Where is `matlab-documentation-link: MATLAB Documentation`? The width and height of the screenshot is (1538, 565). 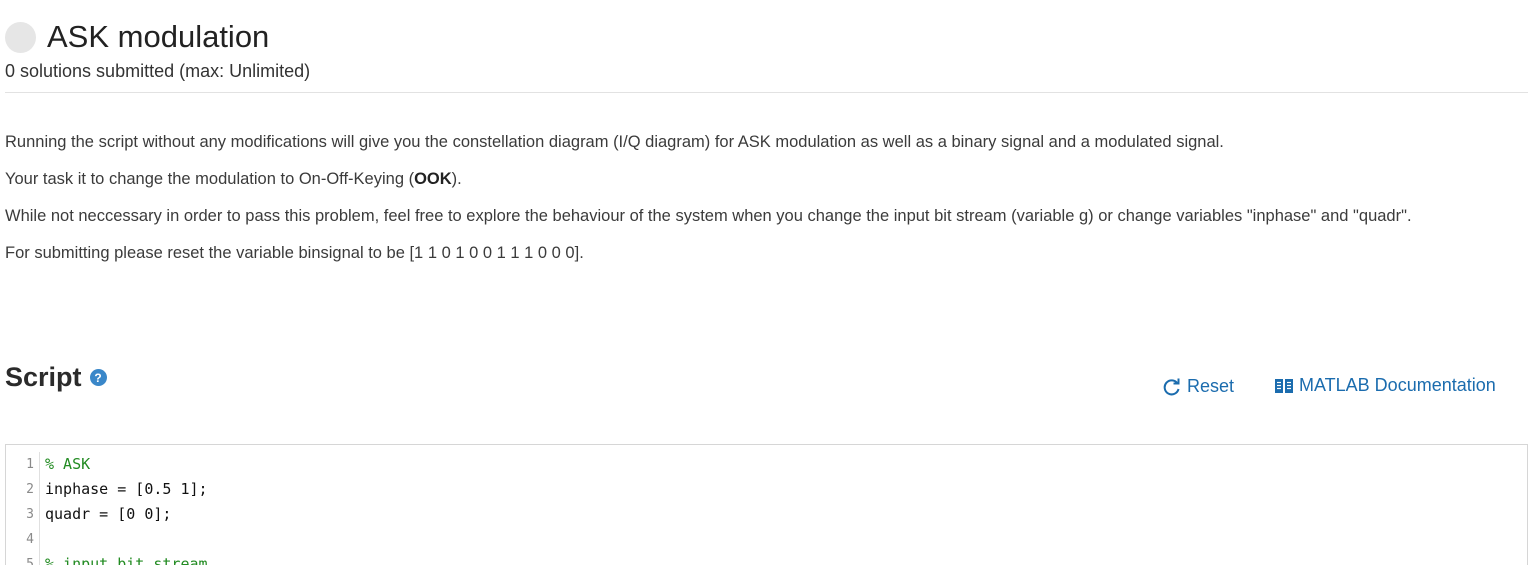 matlab-documentation-link: MATLAB Documentation is located at coordinates (1385, 385).